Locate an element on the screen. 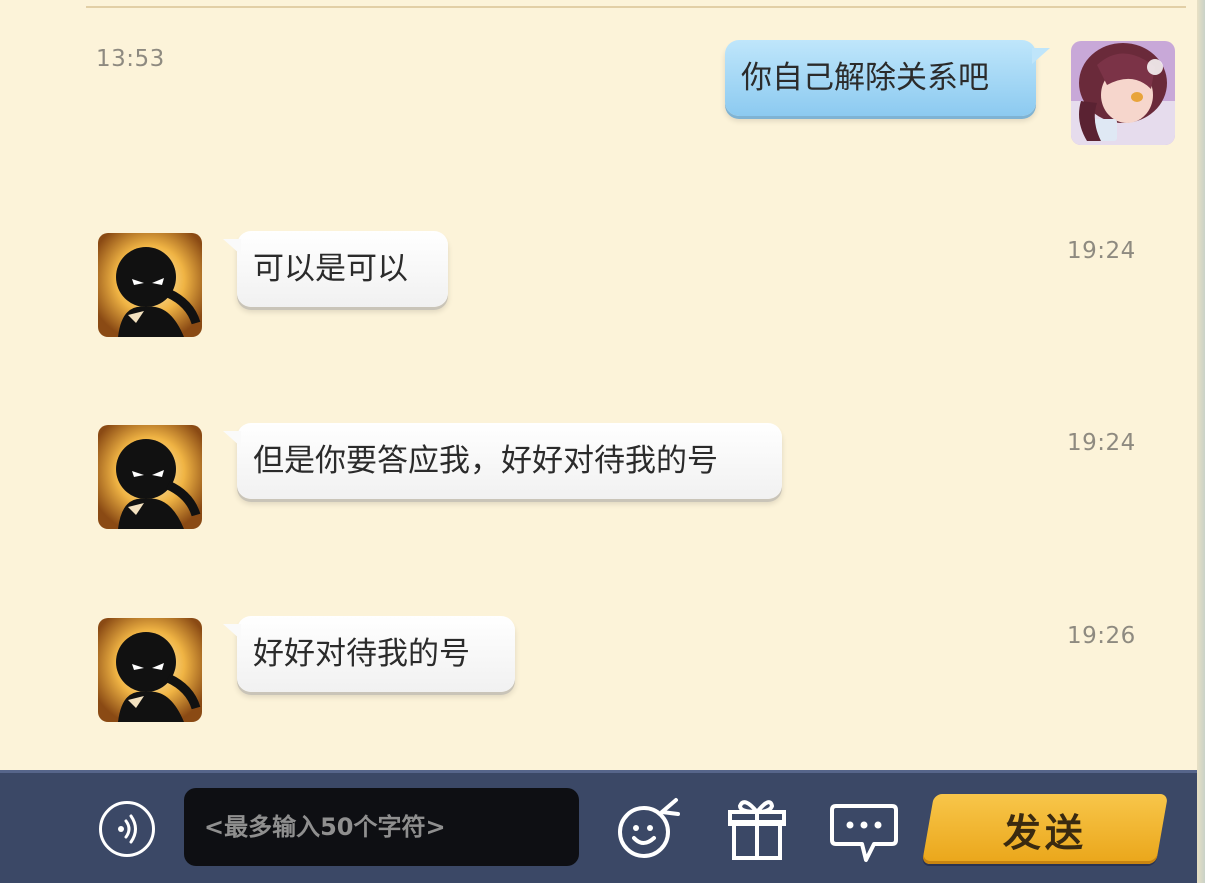  voice-icon is located at coordinates (127, 829).